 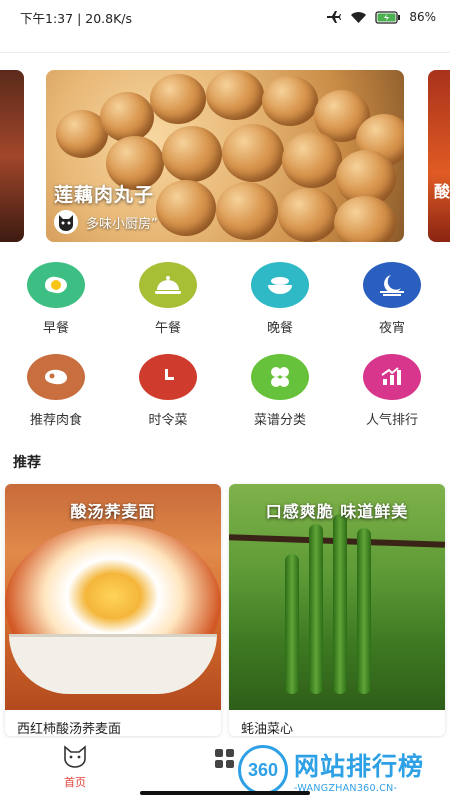 I want to click on clock-icon, so click(x=169, y=374).